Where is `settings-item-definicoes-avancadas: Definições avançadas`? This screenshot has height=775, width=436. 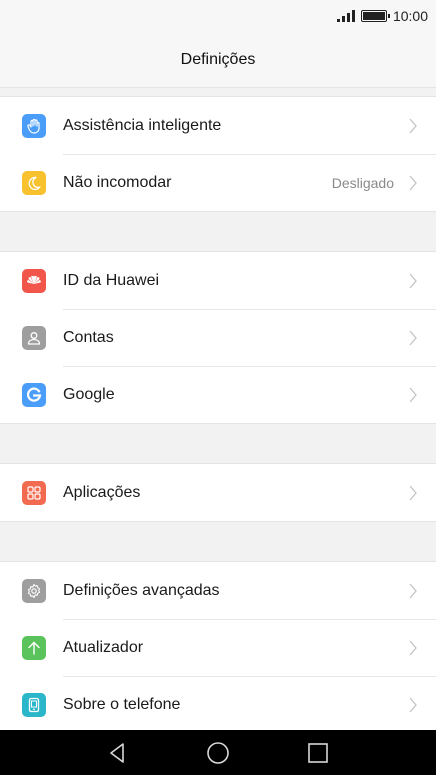
settings-item-definicoes-avancadas: Definições avançadas is located at coordinates (218, 590).